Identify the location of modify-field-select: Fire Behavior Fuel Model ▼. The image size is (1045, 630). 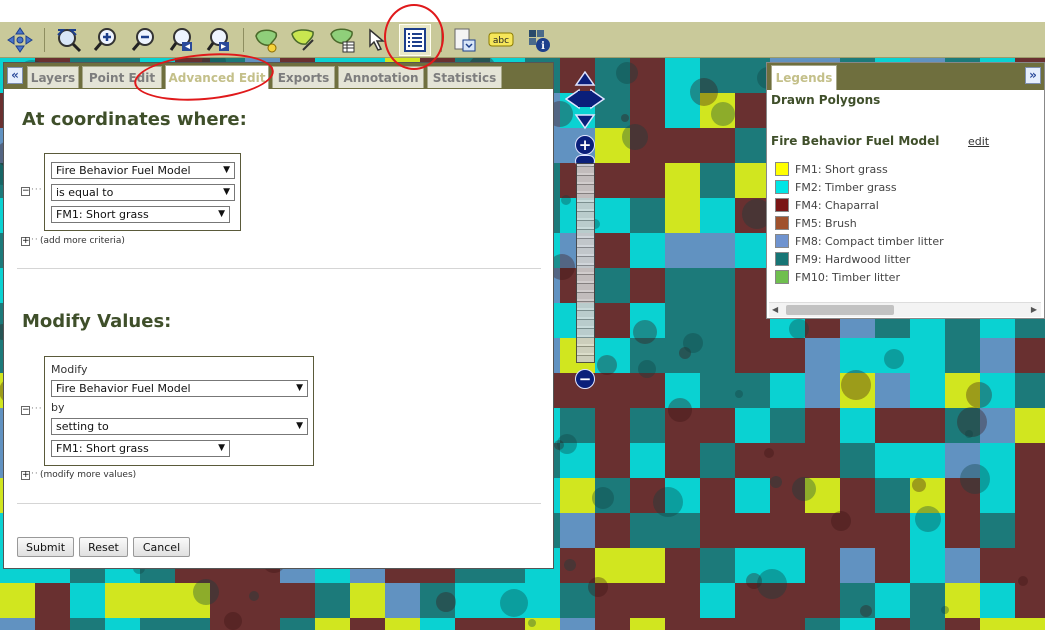
(179, 388).